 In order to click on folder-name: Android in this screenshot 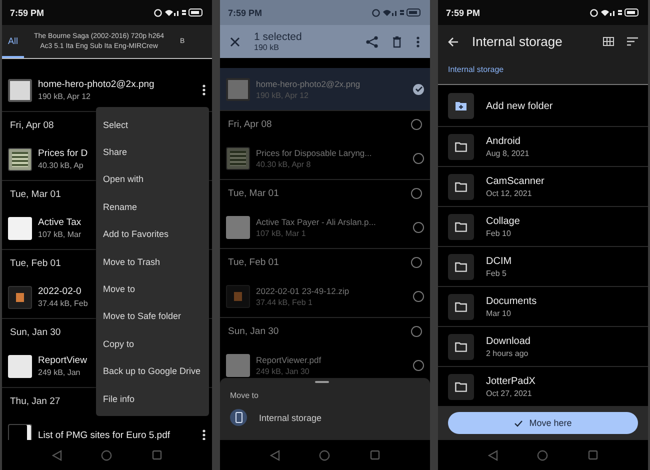, I will do `click(503, 141)`.